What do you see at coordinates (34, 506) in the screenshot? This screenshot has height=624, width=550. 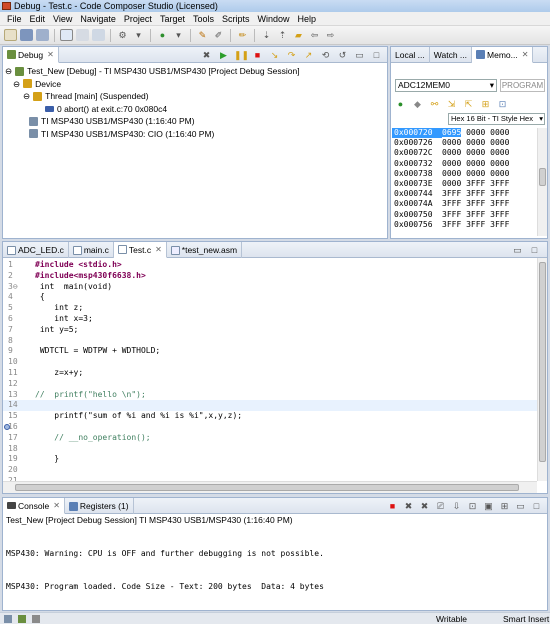 I see `tab-console: Console ✕` at bounding box center [34, 506].